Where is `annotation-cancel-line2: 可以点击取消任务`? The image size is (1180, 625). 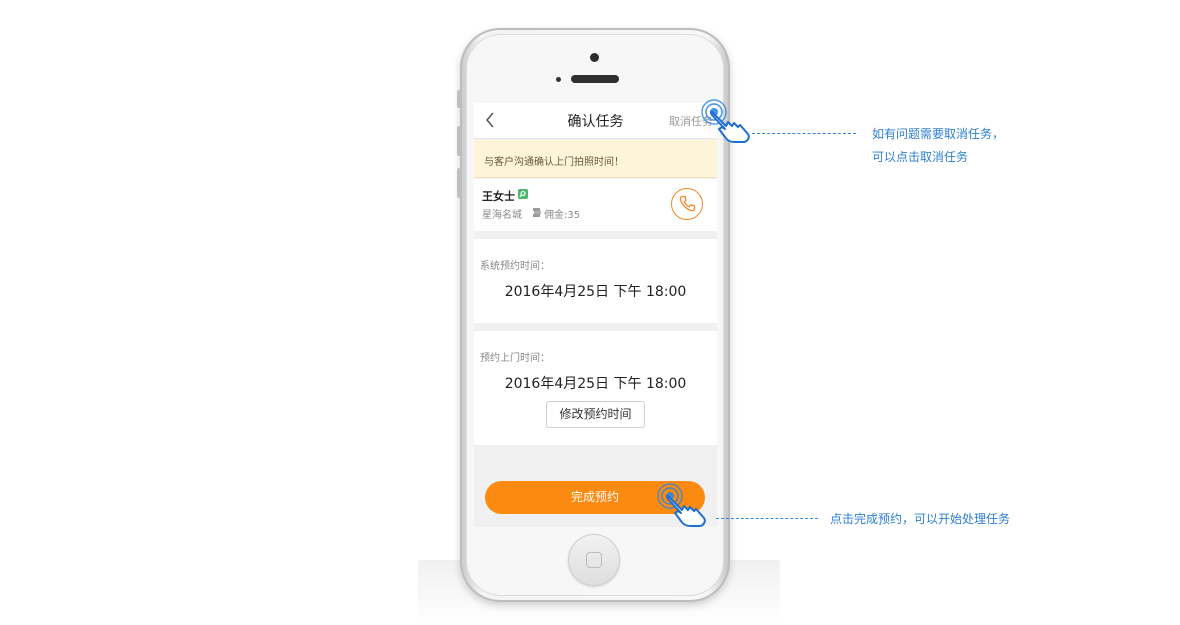
annotation-cancel-line2: 可以点击取消任务 is located at coordinates (920, 157).